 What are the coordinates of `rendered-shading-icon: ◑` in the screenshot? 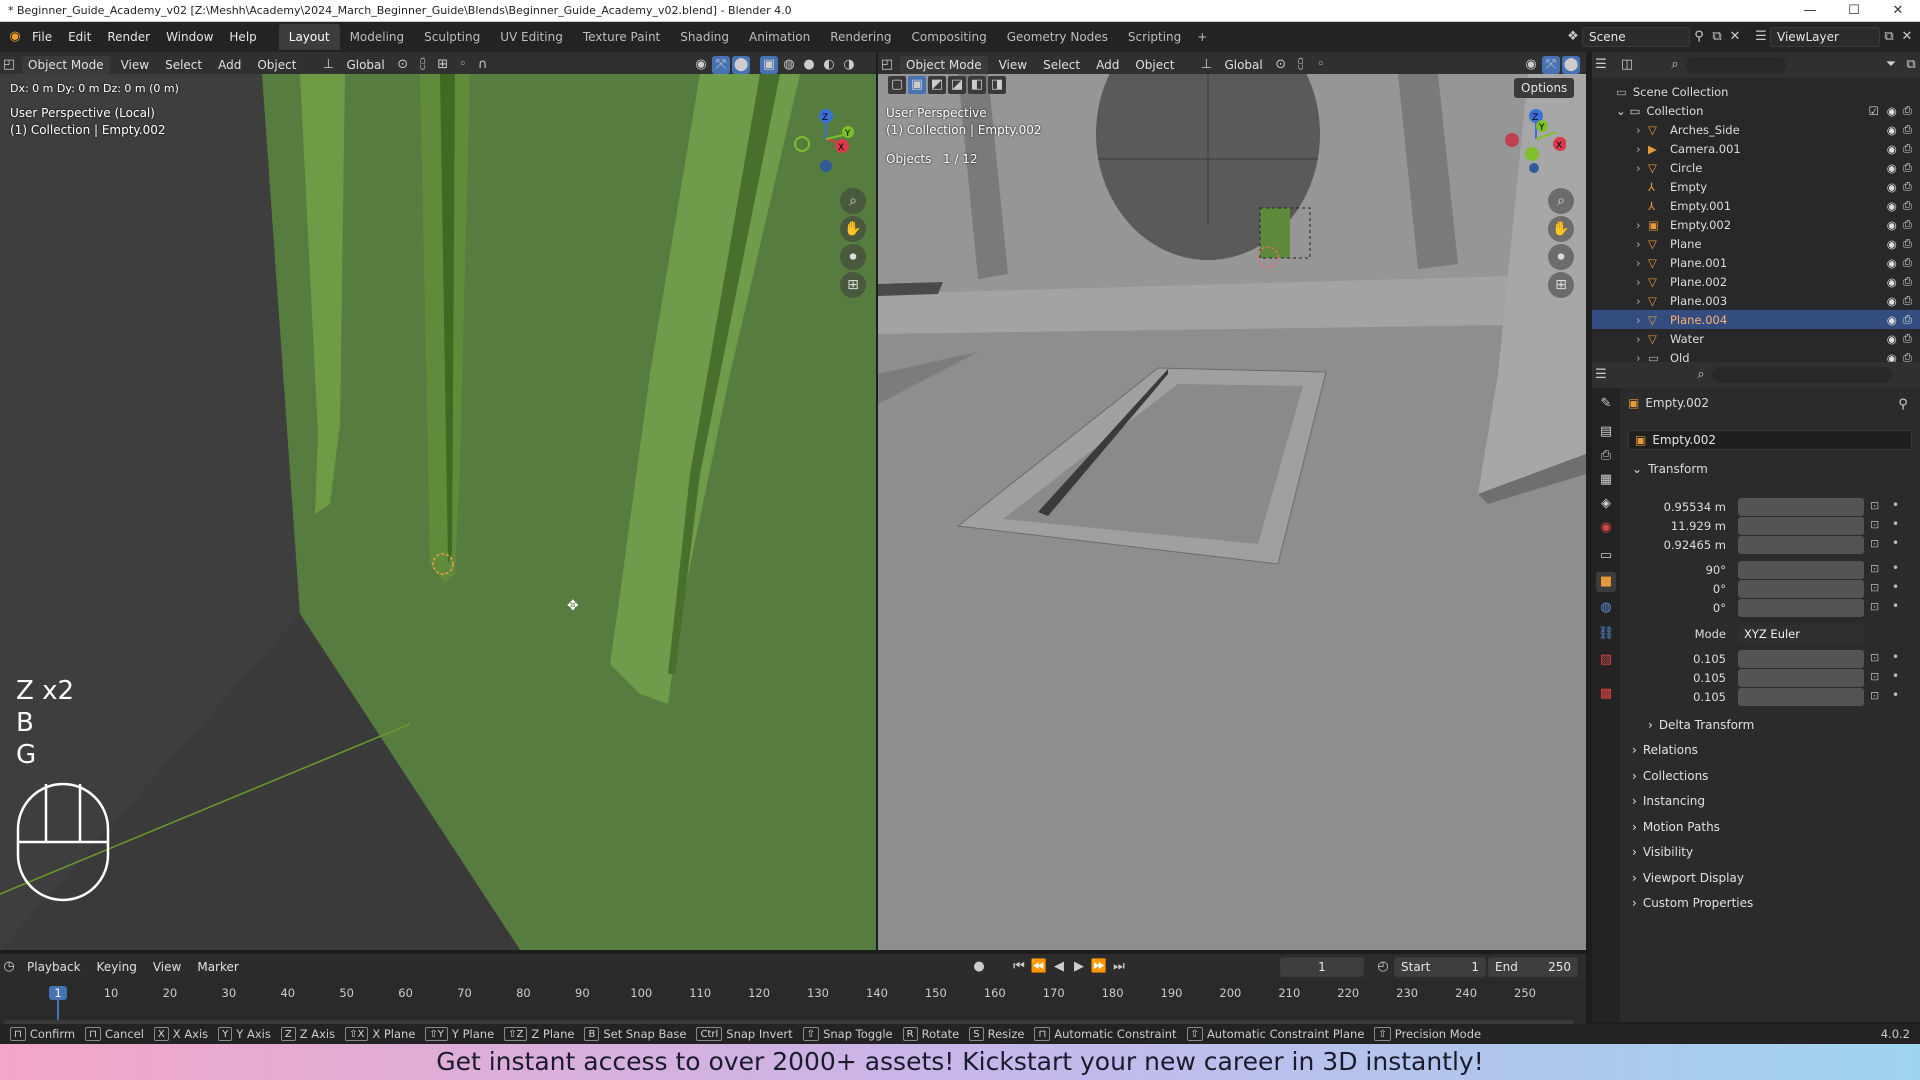 It's located at (849, 65).